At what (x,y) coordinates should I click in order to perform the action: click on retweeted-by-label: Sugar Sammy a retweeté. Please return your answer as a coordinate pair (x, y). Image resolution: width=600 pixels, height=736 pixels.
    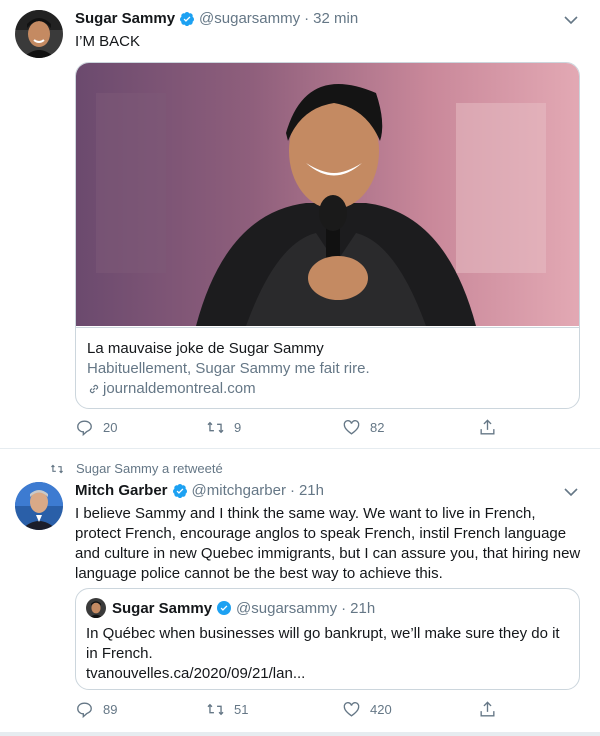
    Looking at the image, I should click on (149, 468).